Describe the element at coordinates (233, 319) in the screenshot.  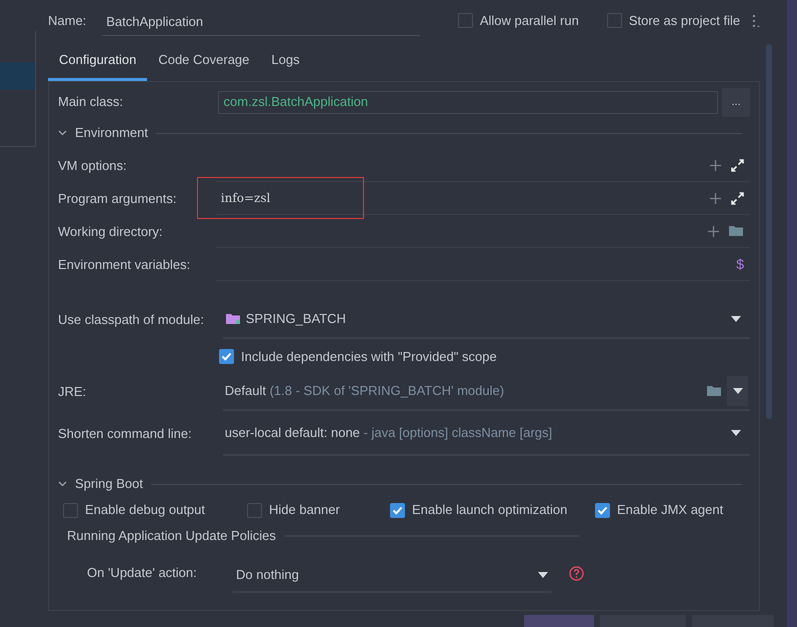
I see `module-folder-icon` at that location.